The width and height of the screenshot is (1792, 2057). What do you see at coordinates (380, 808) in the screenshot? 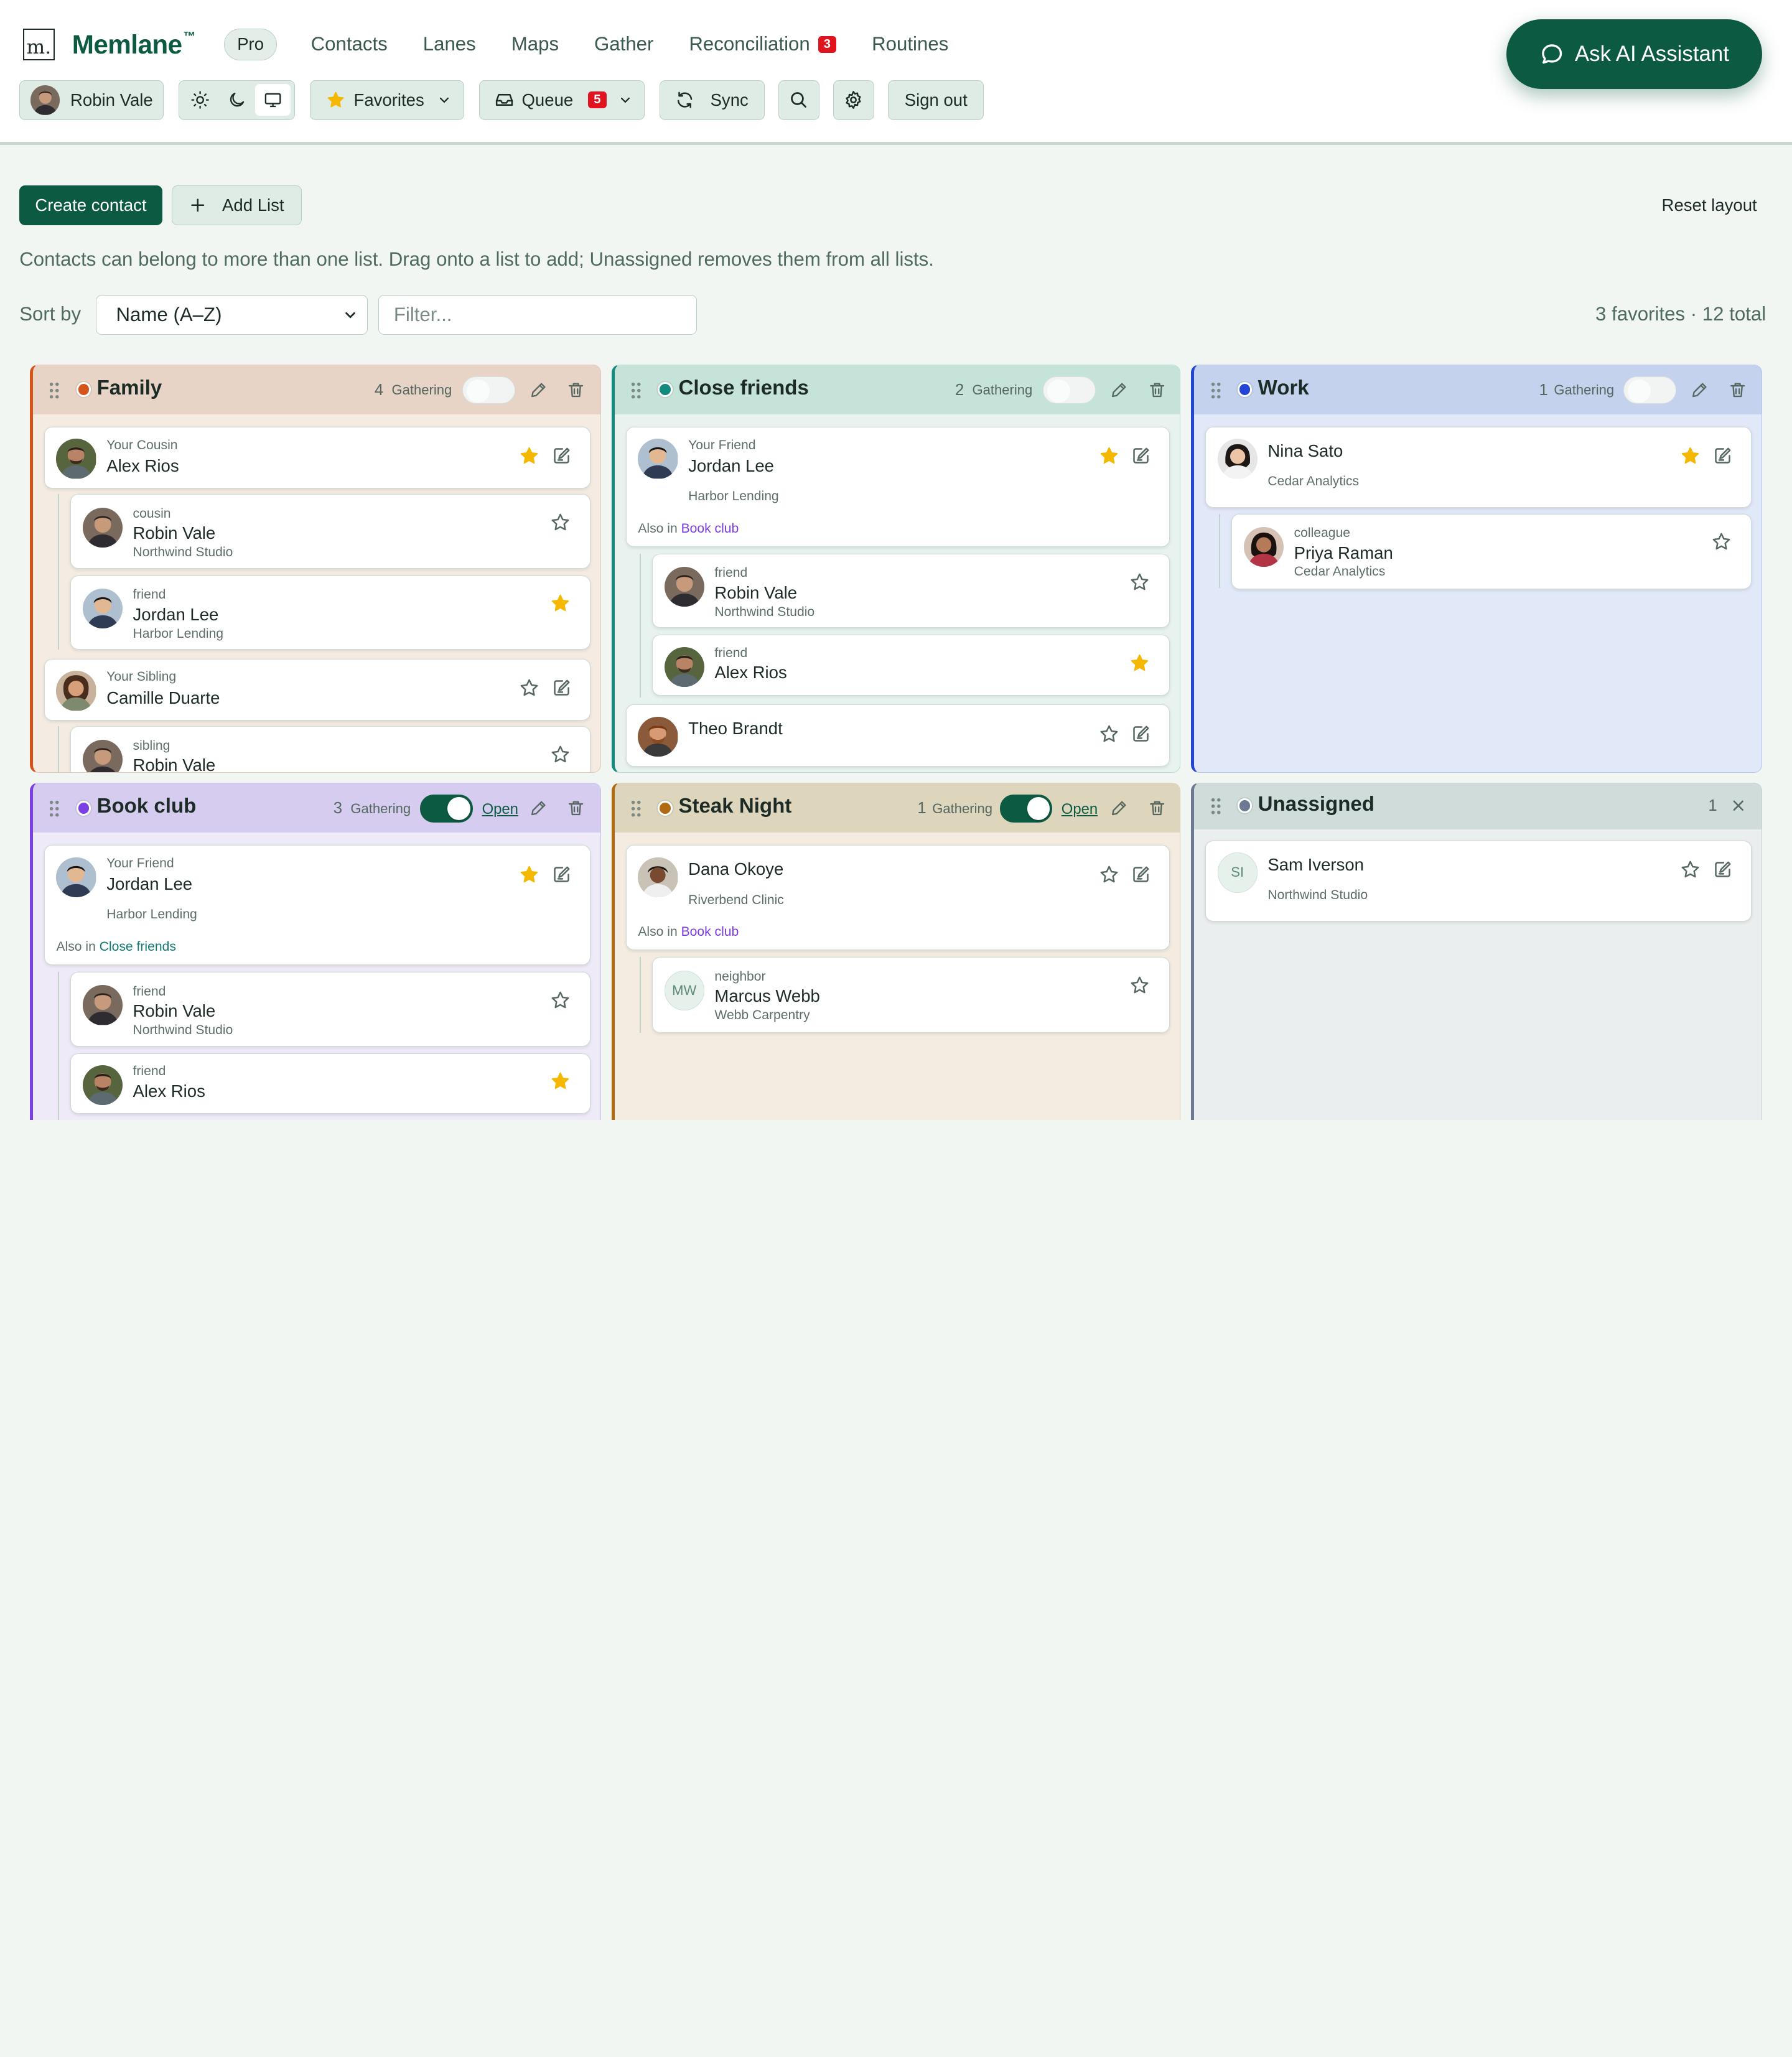
I see `gathering-label: Gathering` at bounding box center [380, 808].